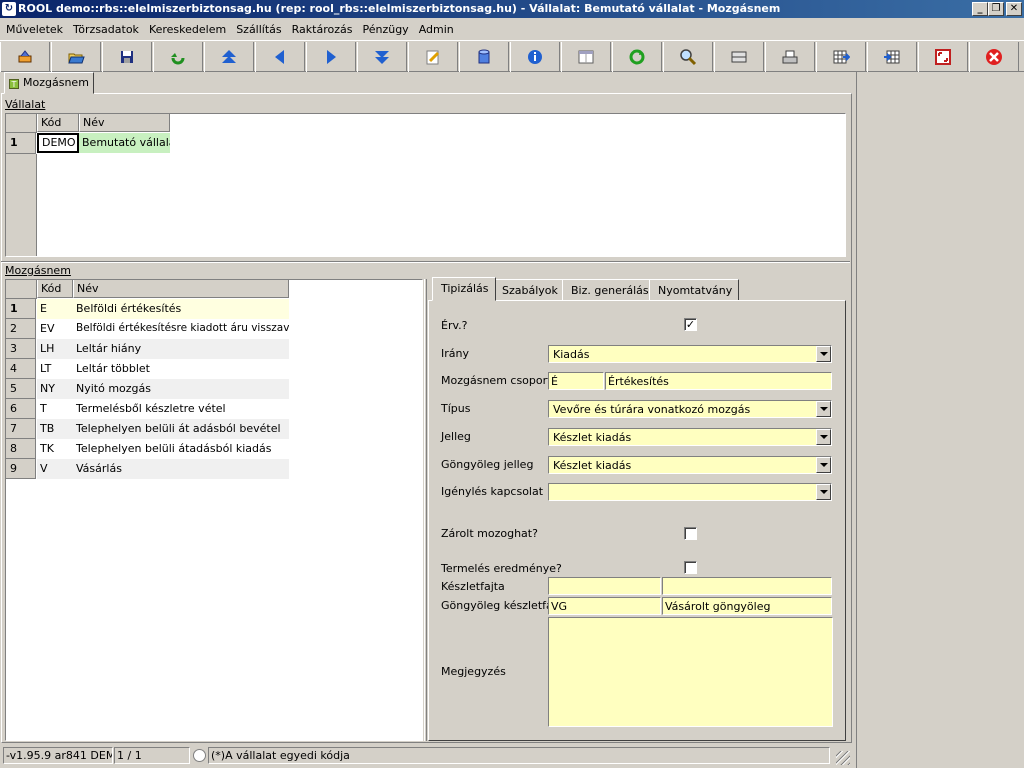 Image resolution: width=1024 pixels, height=768 pixels. What do you see at coordinates (718, 381) in the screenshot?
I see `csoport-name-field: Értékesítés` at bounding box center [718, 381].